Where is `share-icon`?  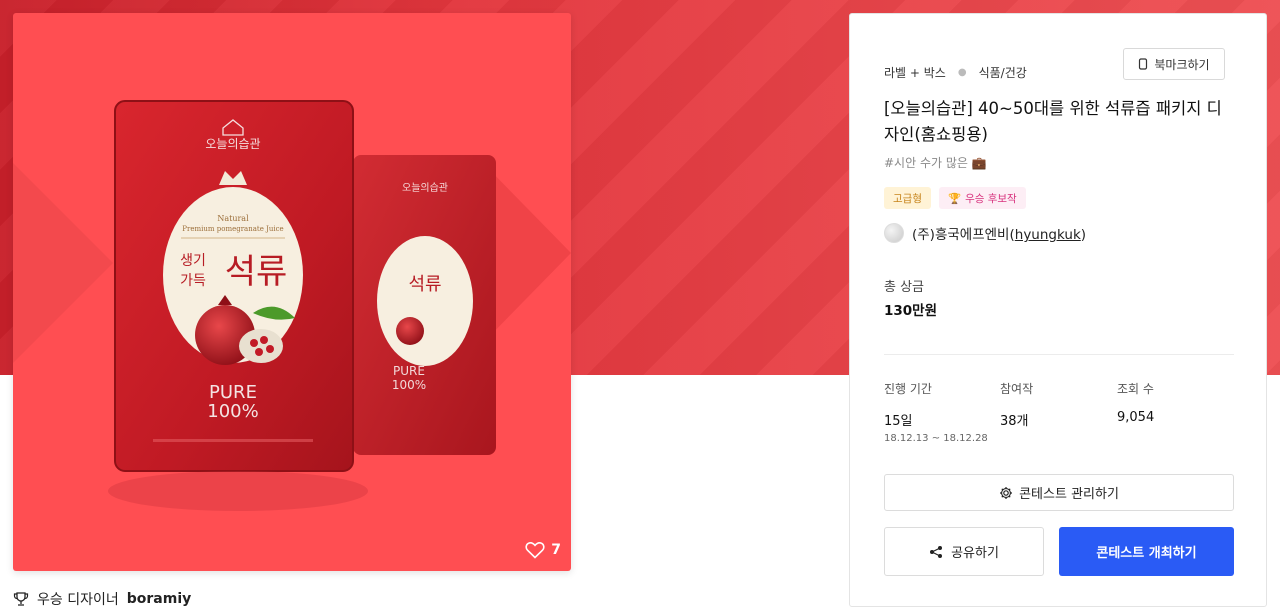 share-icon is located at coordinates (936, 551).